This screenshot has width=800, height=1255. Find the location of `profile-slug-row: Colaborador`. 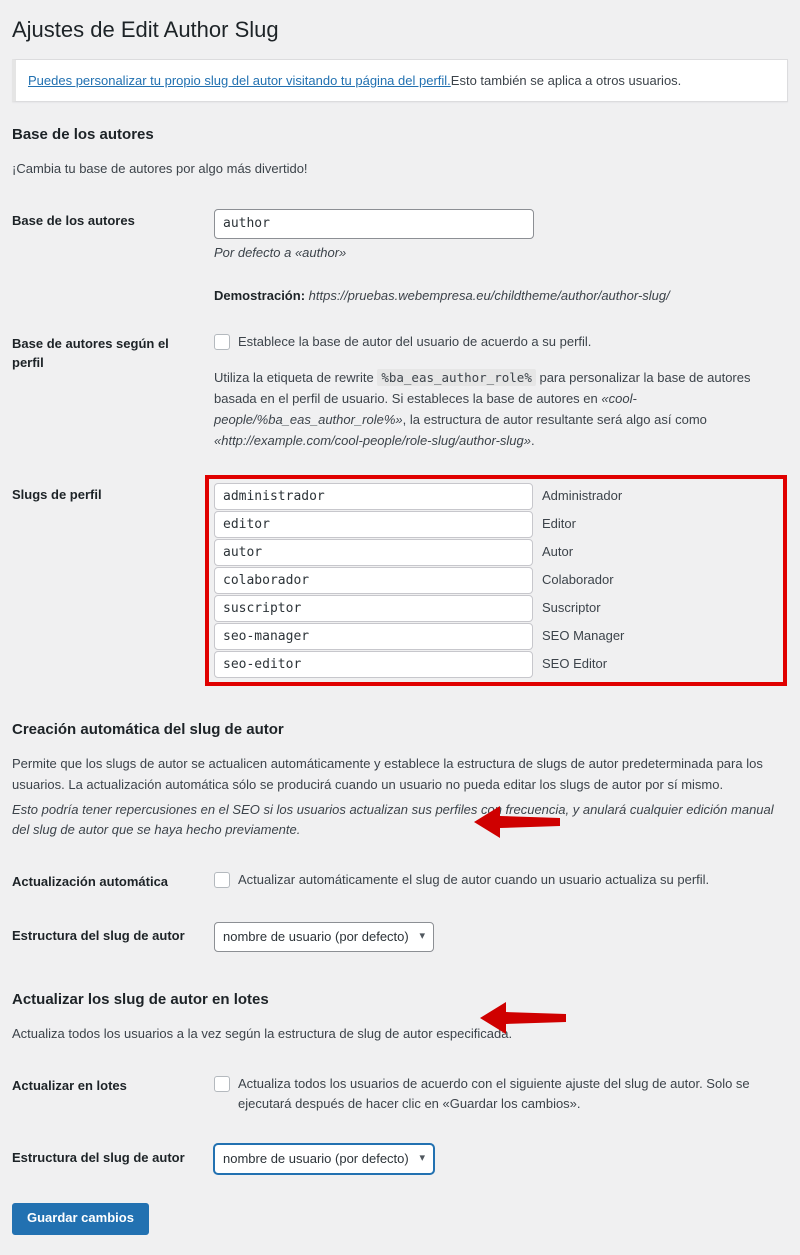

profile-slug-row: Colaborador is located at coordinates (496, 581).